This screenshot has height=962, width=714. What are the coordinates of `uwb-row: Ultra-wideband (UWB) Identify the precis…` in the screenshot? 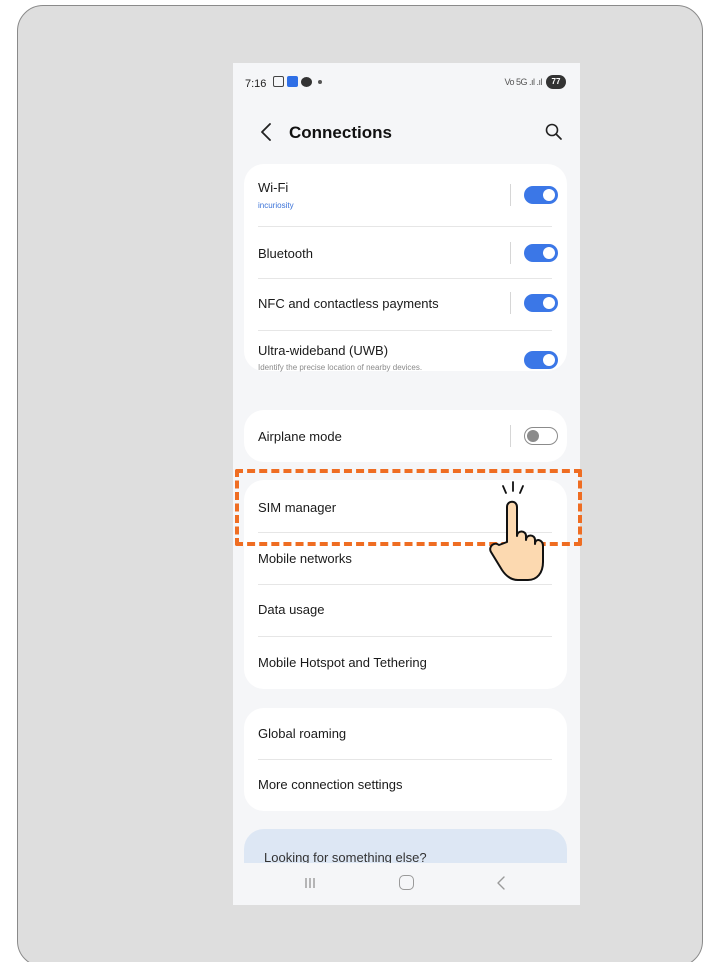 It's located at (405, 351).